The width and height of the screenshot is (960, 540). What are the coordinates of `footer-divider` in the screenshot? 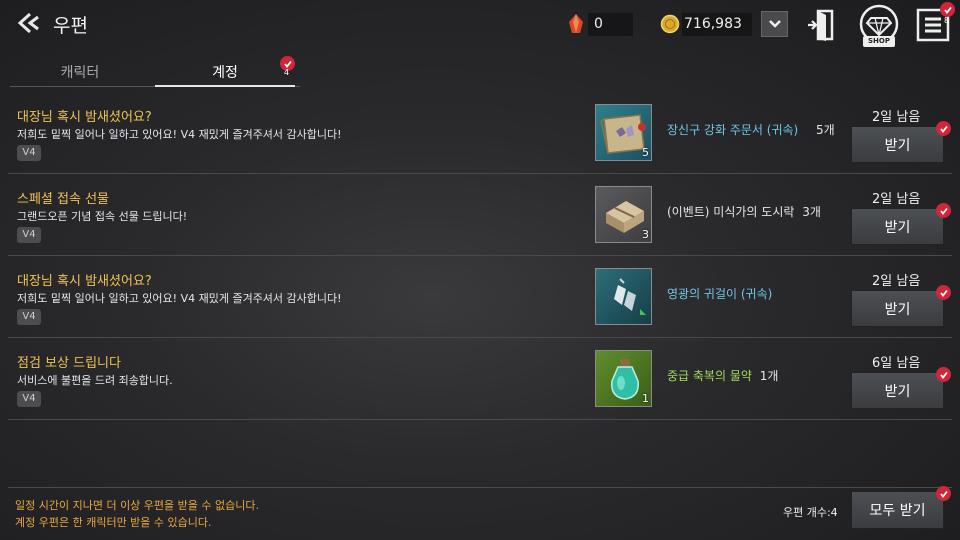 It's located at (480, 487).